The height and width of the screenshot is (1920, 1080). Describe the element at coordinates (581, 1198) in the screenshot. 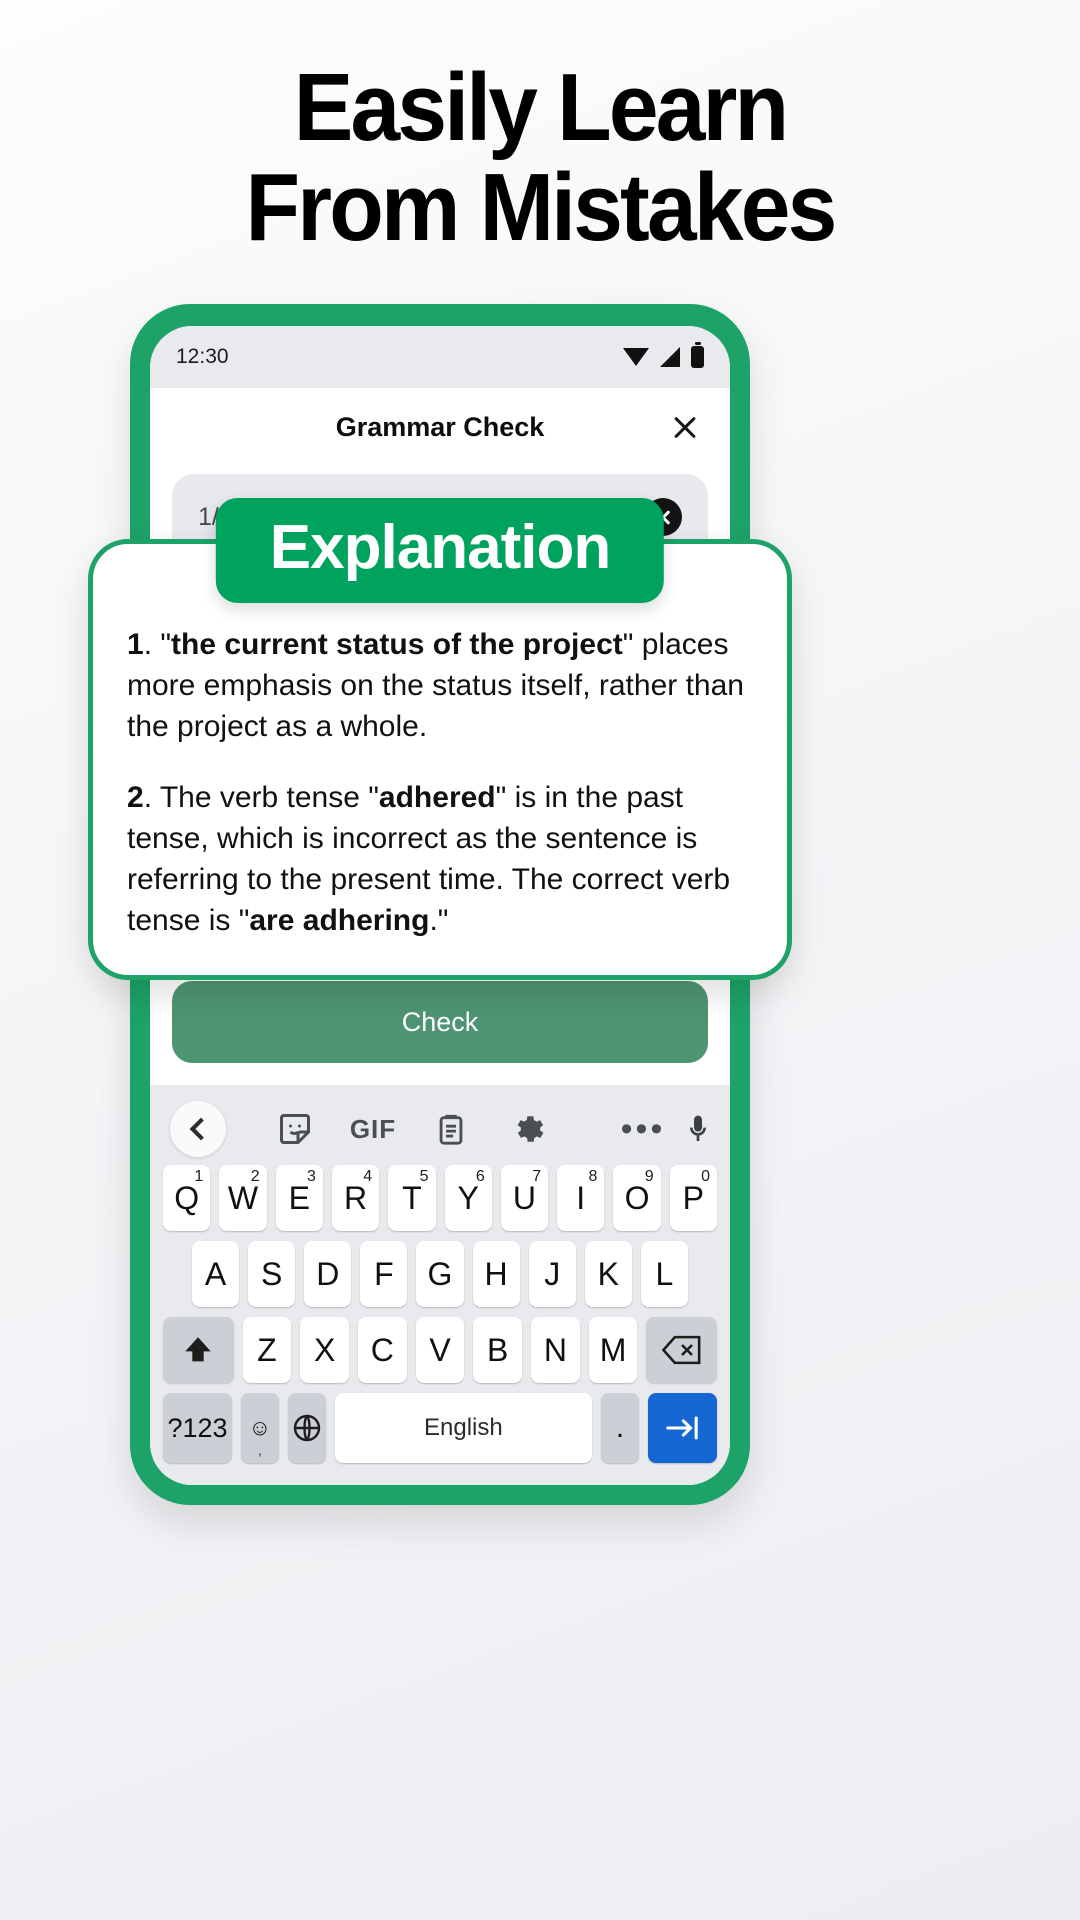

I see `key-i: 8I` at that location.